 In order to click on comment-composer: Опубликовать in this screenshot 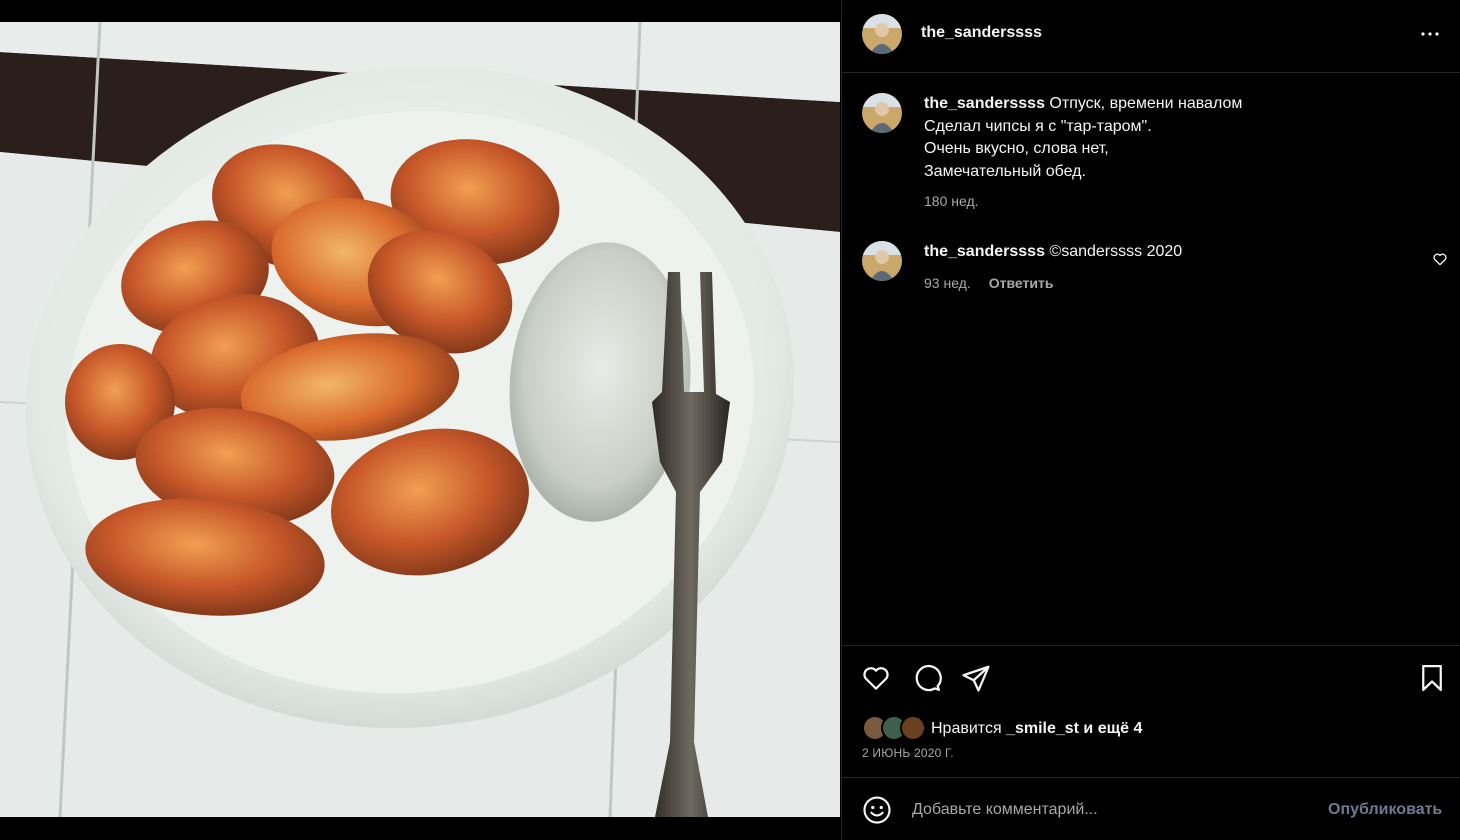, I will do `click(1151, 808)`.